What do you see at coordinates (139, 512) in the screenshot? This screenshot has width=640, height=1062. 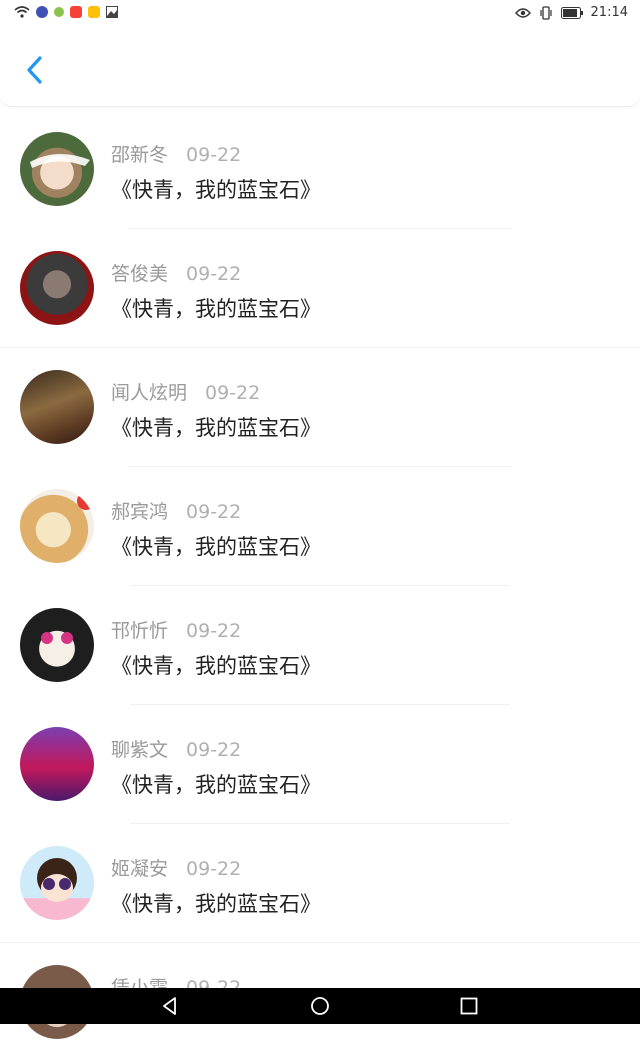 I see `username: 郝宾鸿` at bounding box center [139, 512].